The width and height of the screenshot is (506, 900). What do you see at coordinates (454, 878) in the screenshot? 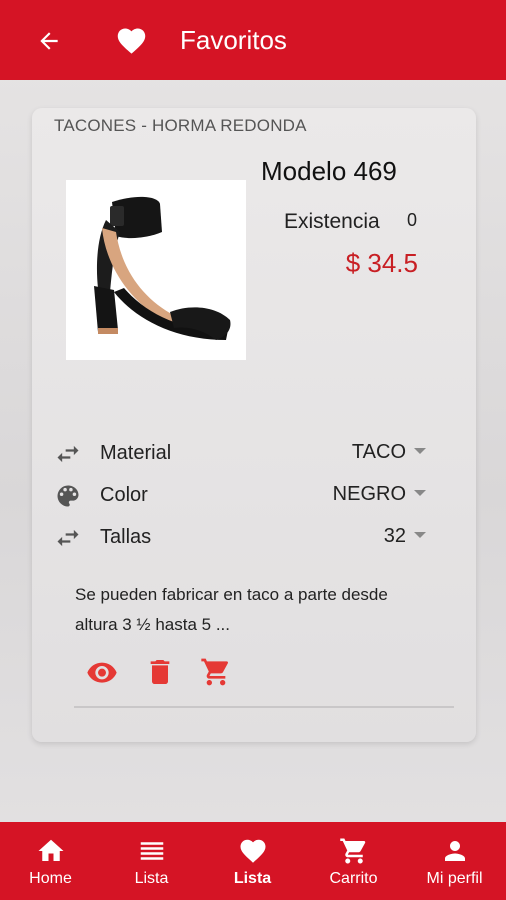
I see `nav-label: Mi perfil` at bounding box center [454, 878].